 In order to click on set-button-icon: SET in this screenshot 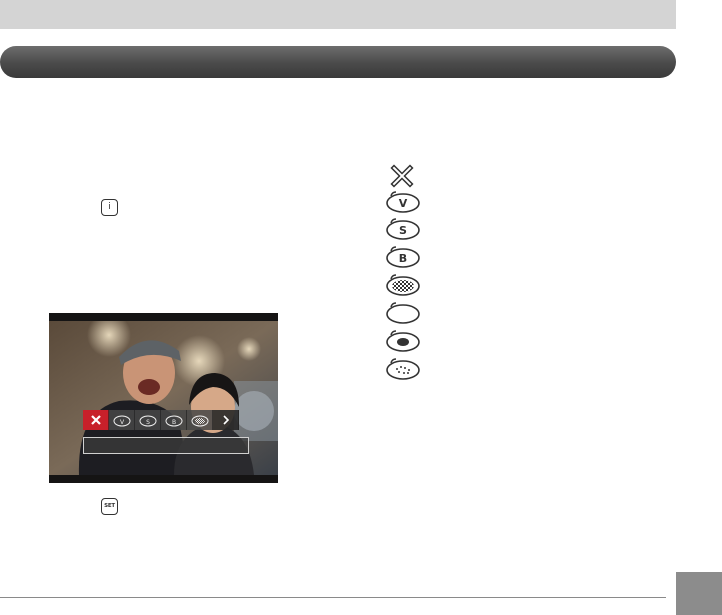, I will do `click(109, 506)`.